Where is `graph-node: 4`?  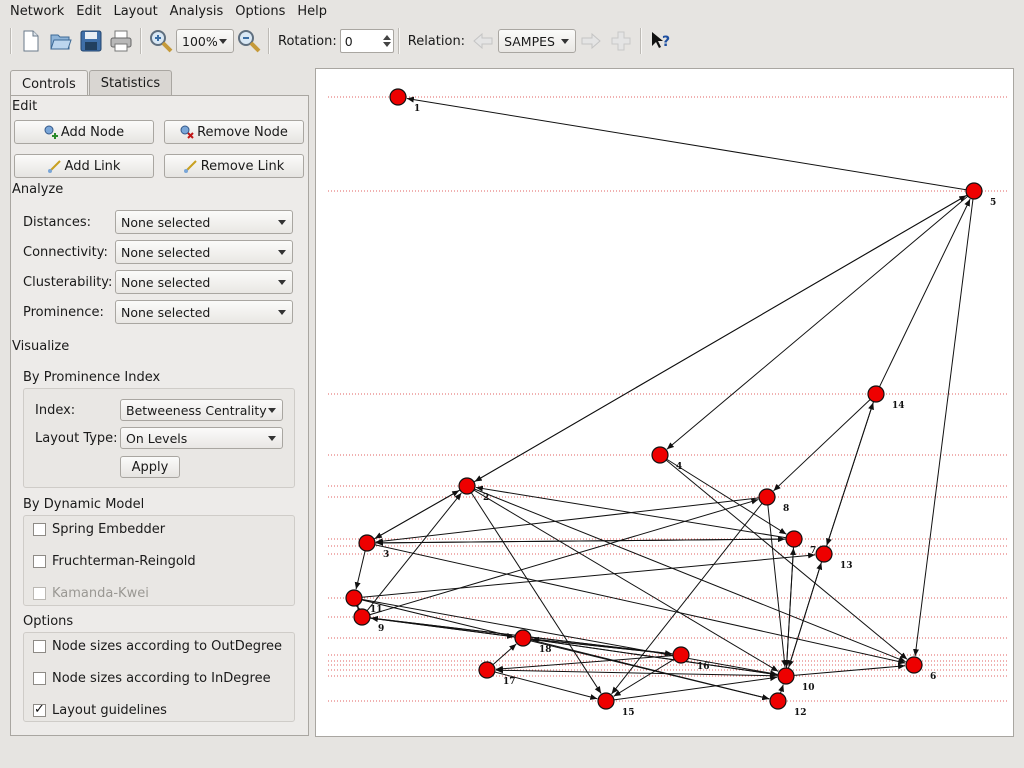 graph-node: 4 is located at coordinates (666, 459).